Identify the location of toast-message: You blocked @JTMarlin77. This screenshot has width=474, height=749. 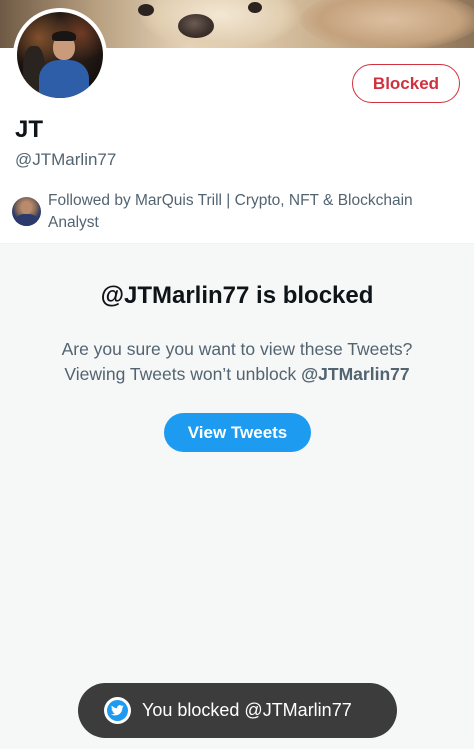
(247, 710).